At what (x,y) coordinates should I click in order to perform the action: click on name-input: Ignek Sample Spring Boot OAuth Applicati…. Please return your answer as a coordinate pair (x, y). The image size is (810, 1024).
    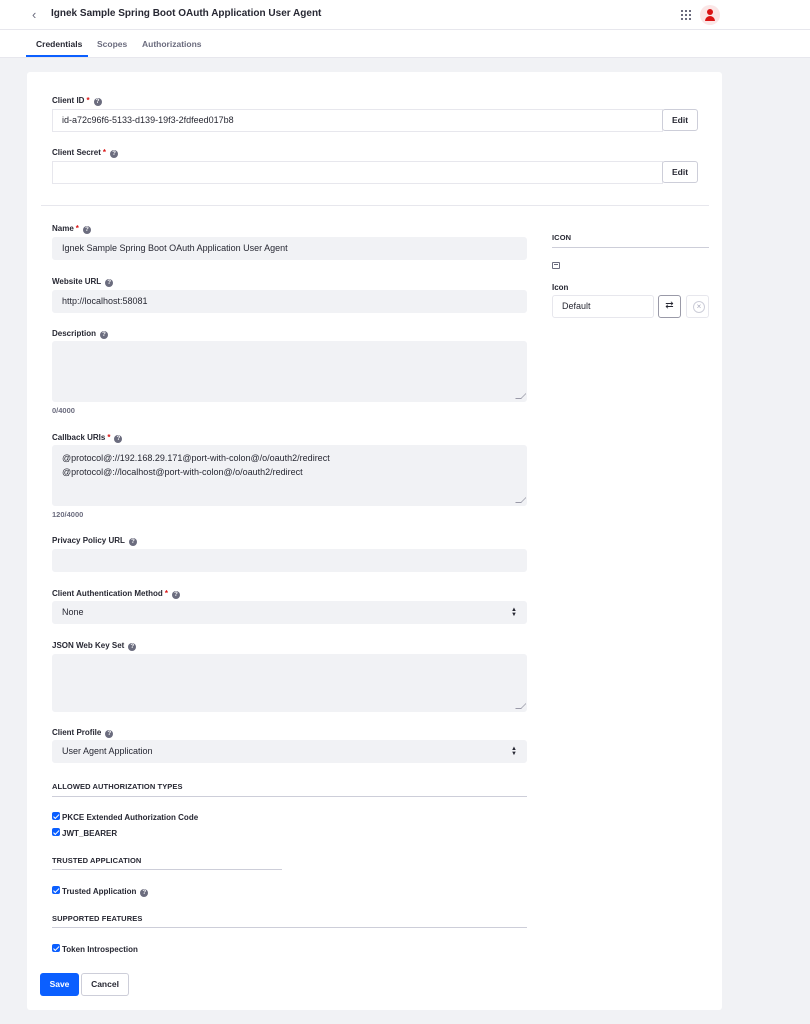
    Looking at the image, I should click on (289, 248).